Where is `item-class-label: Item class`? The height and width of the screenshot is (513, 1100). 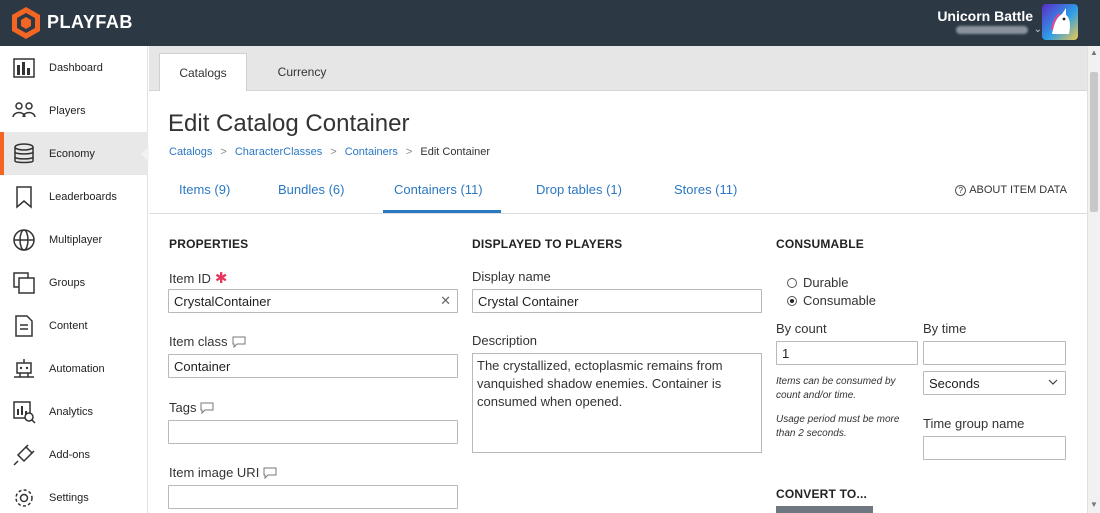 item-class-label: Item class is located at coordinates (207, 341).